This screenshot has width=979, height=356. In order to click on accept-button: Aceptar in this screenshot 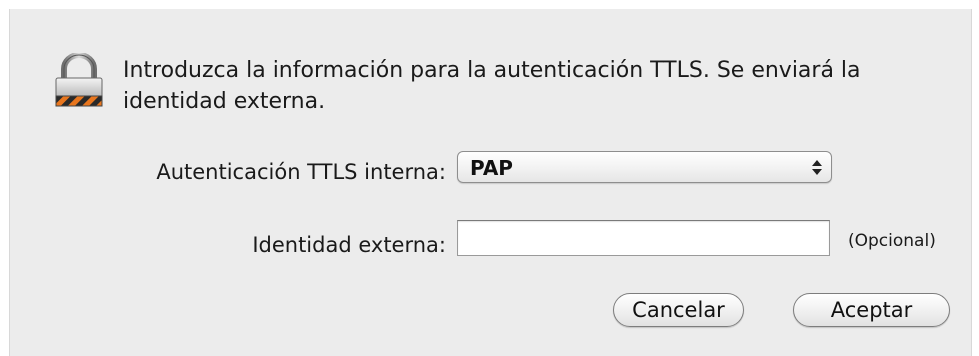, I will do `click(871, 310)`.